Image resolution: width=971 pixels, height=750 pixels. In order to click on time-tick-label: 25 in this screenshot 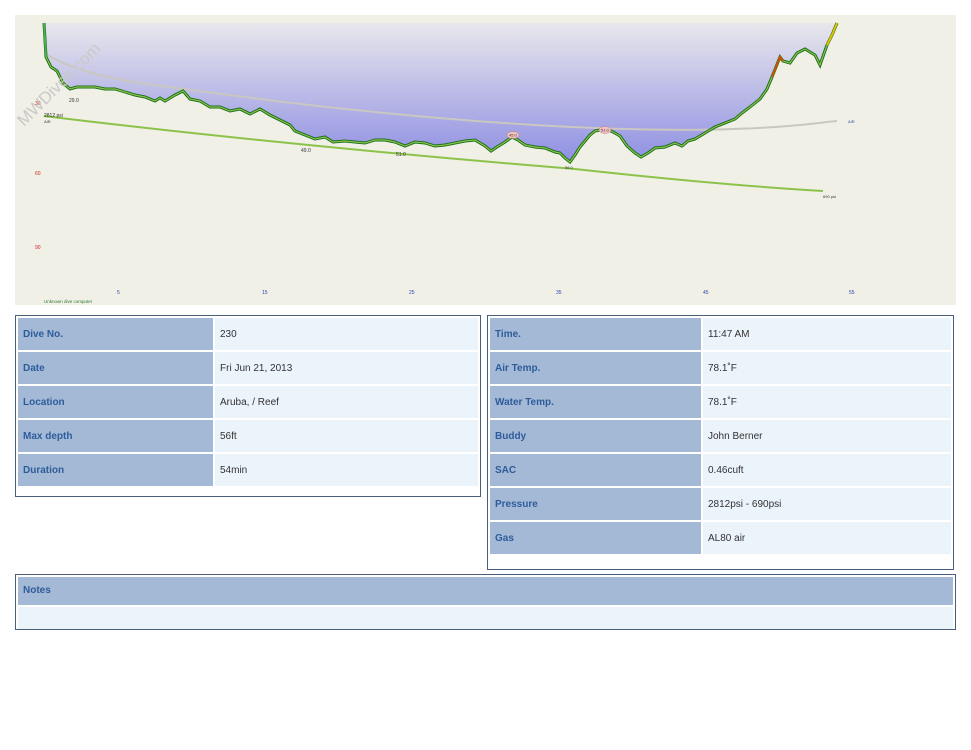, I will do `click(412, 293)`.